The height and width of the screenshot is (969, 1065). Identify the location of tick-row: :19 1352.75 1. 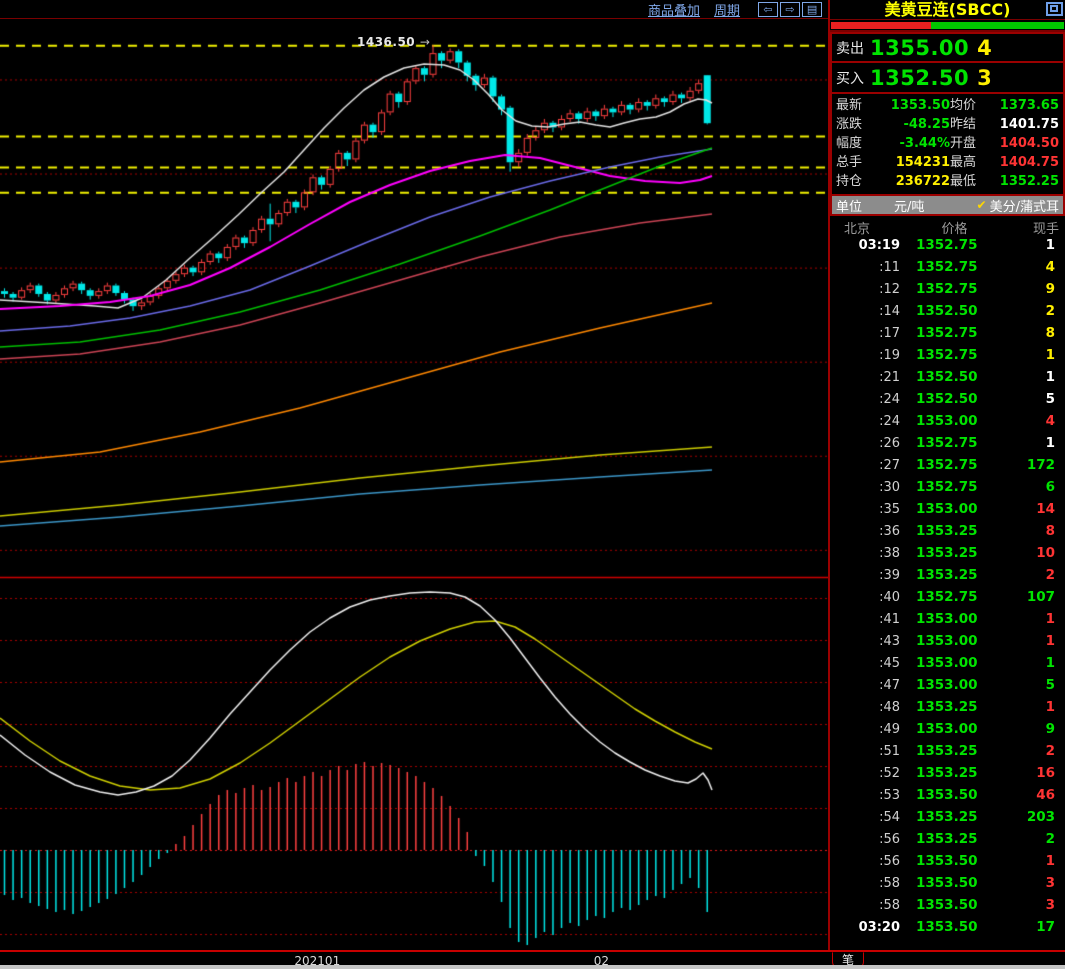
(946, 355).